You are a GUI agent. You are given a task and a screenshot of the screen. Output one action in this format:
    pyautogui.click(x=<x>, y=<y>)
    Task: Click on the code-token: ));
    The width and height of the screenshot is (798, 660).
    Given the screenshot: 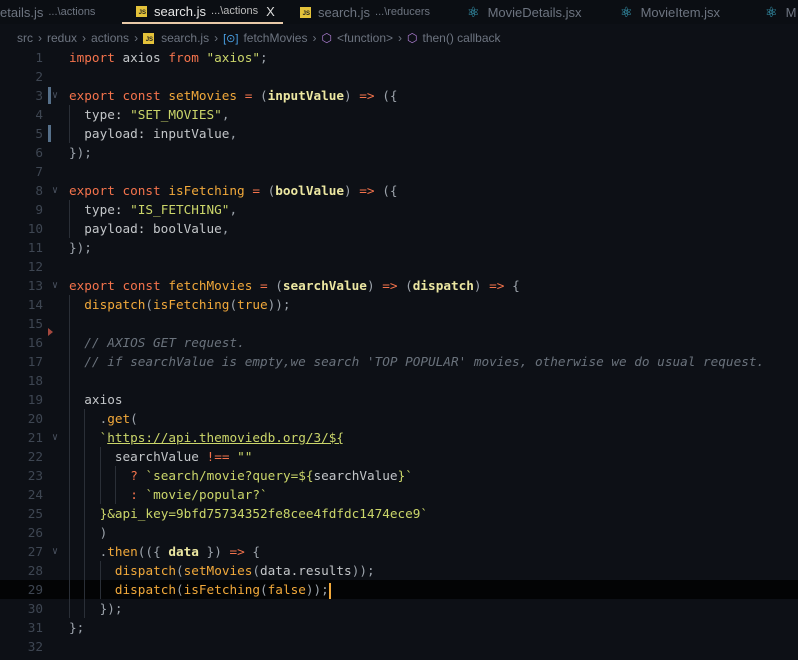 What is the action you would take?
    pyautogui.click(x=279, y=304)
    